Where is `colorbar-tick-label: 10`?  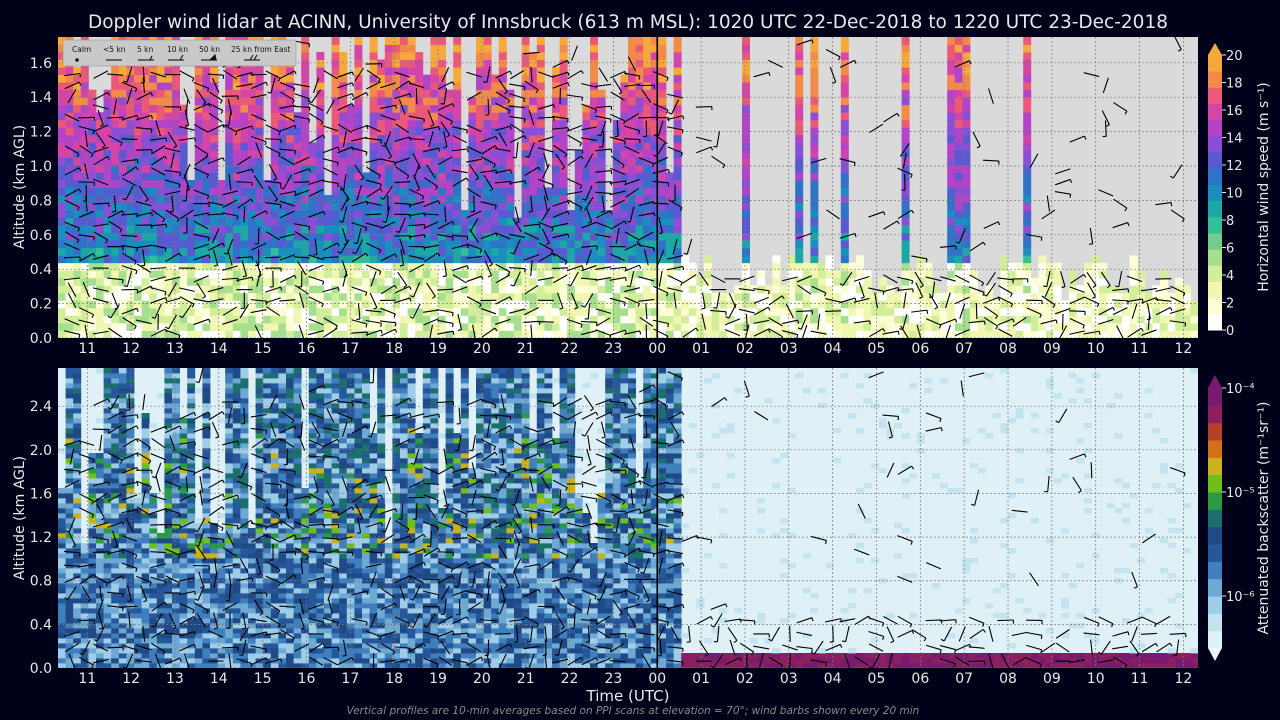
colorbar-tick-label: 10 is located at coordinates (1234, 194).